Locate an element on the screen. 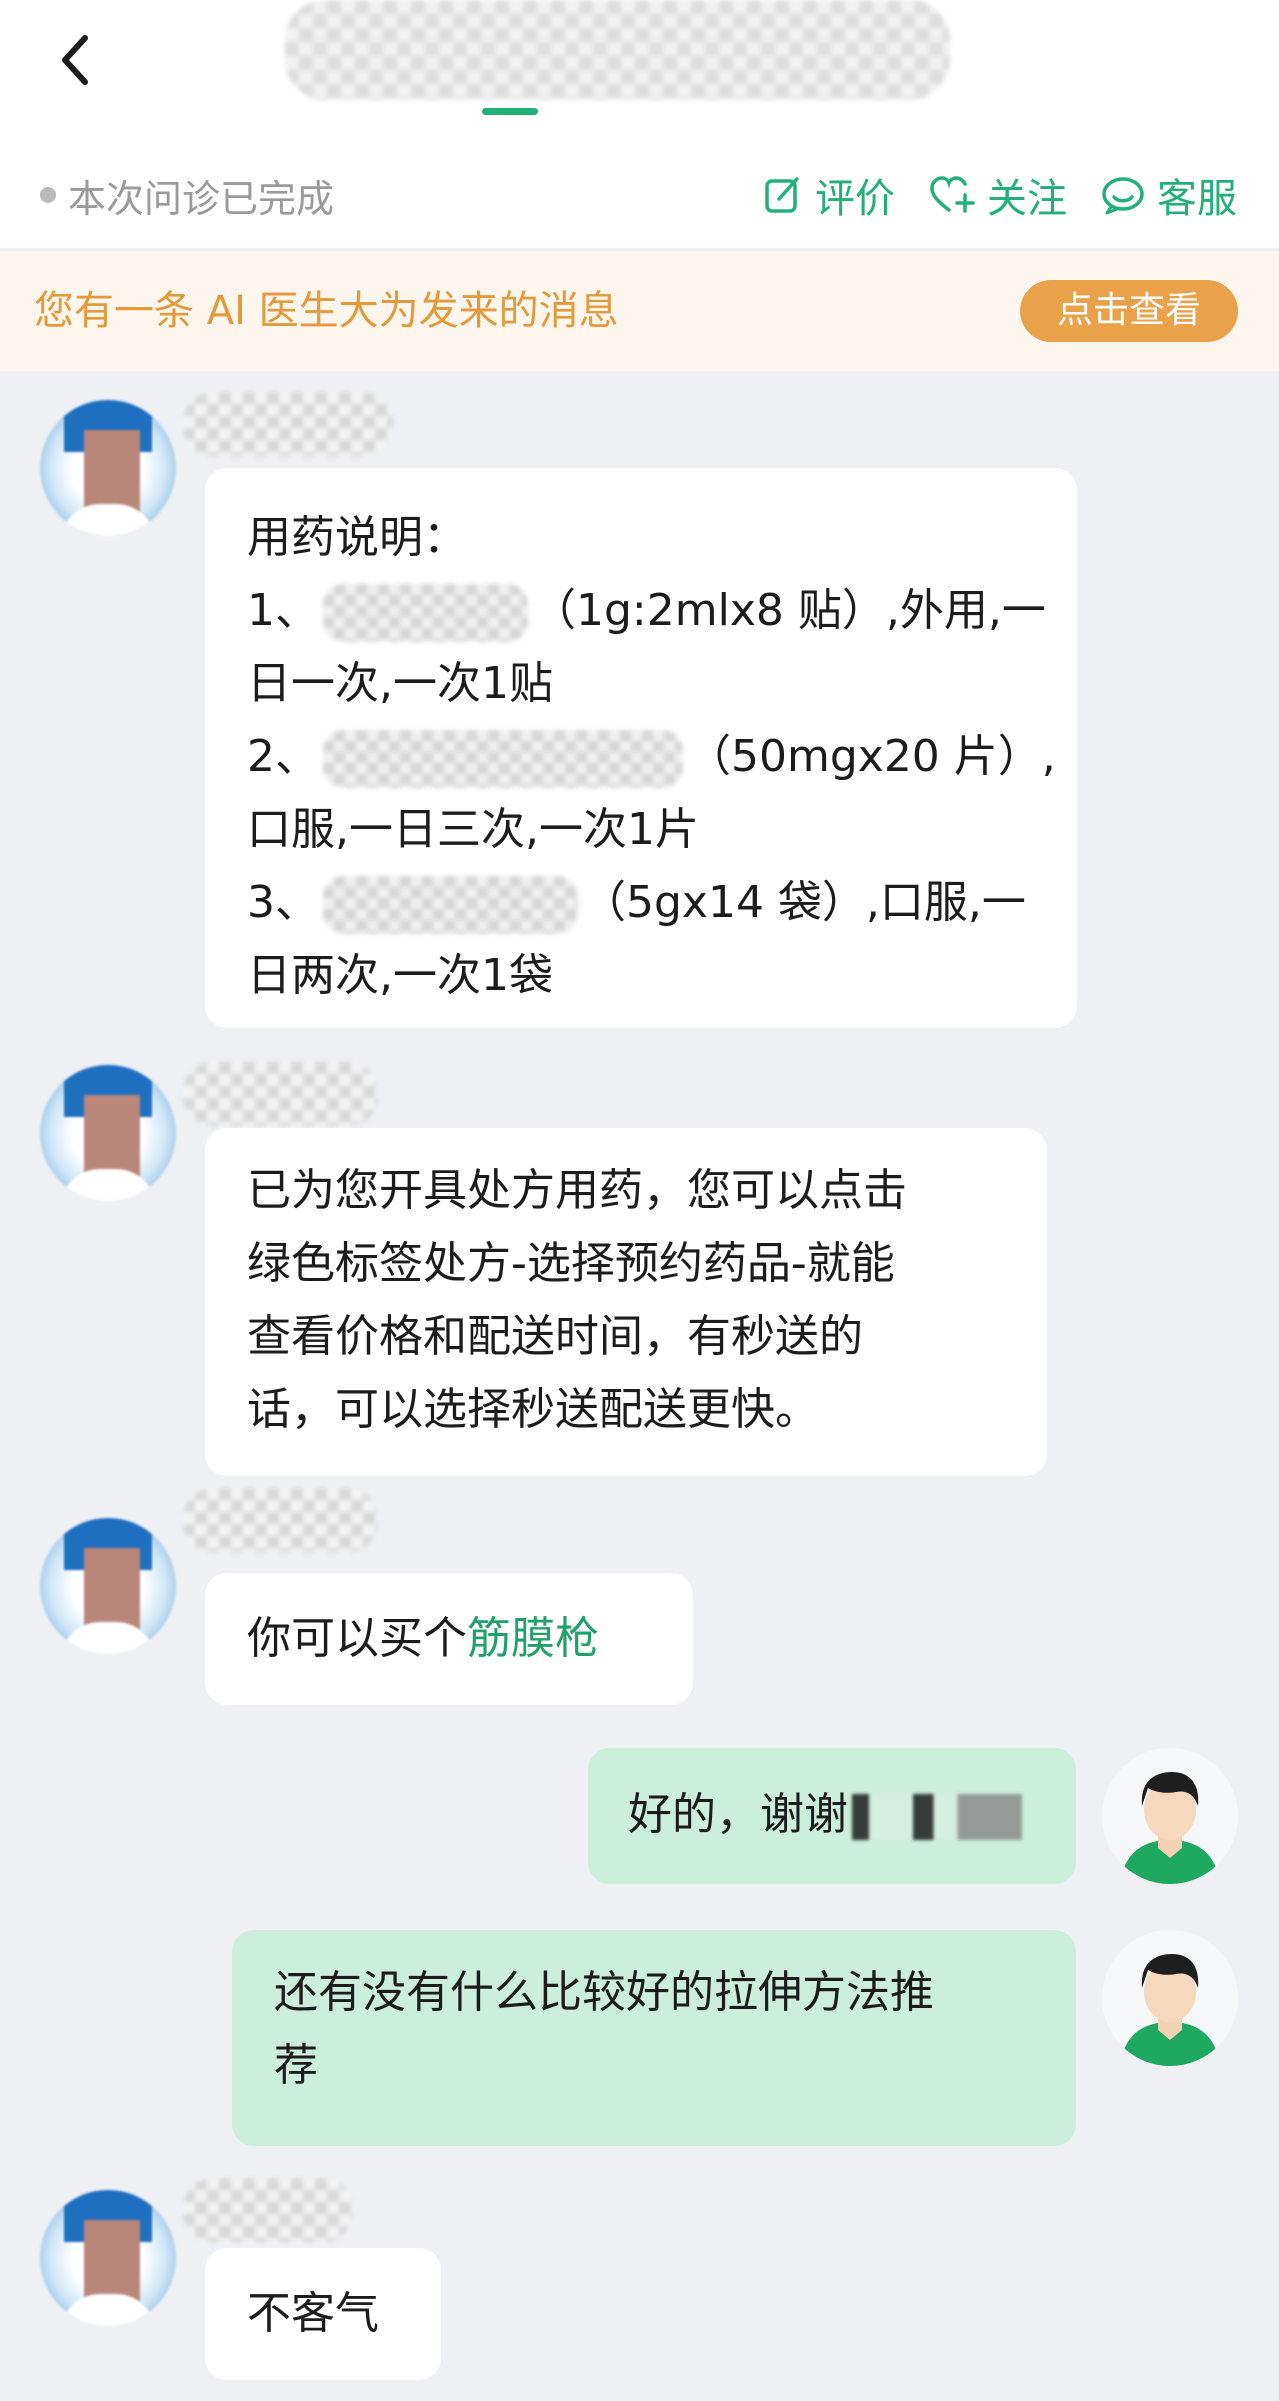 The image size is (1279, 2401). user-message-bubble: 还有没有什么比较好的拉伸方法推 荐 is located at coordinates (654, 2038).